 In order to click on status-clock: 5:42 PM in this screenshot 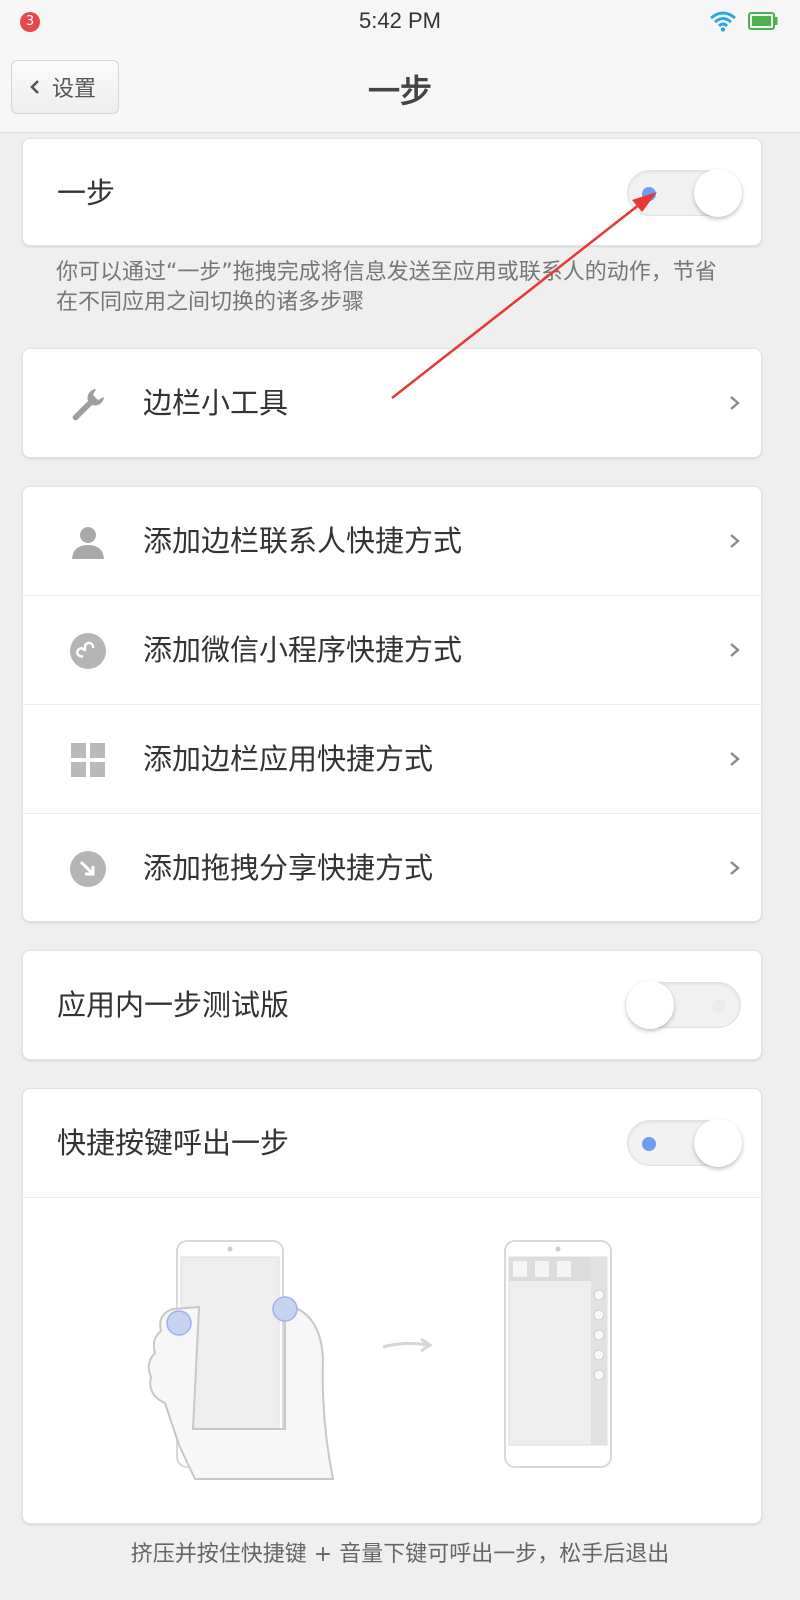, I will do `click(400, 20)`.